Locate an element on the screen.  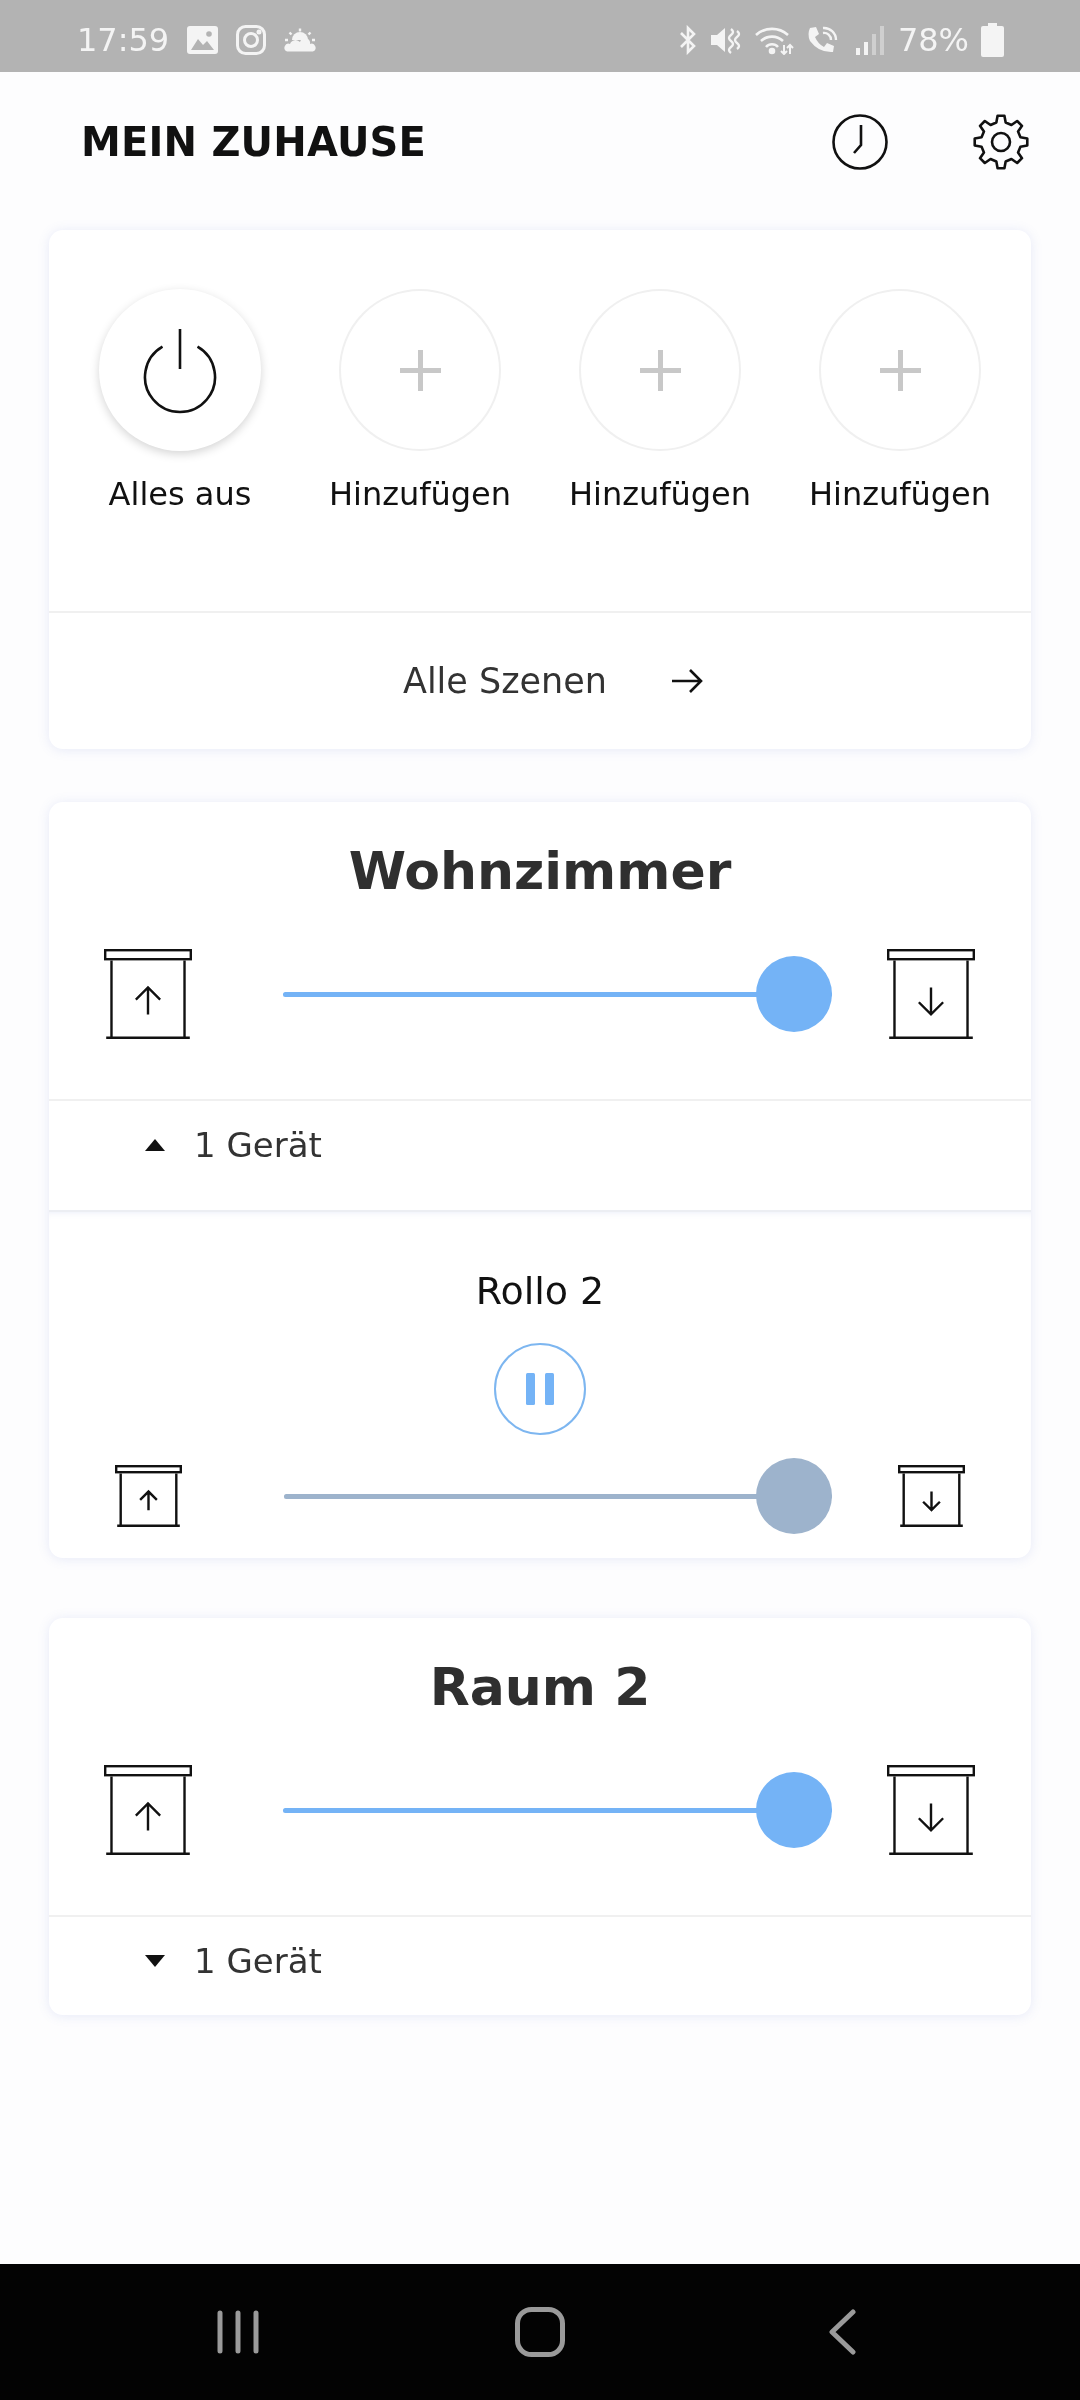
home-icon is located at coordinates (540, 2332).